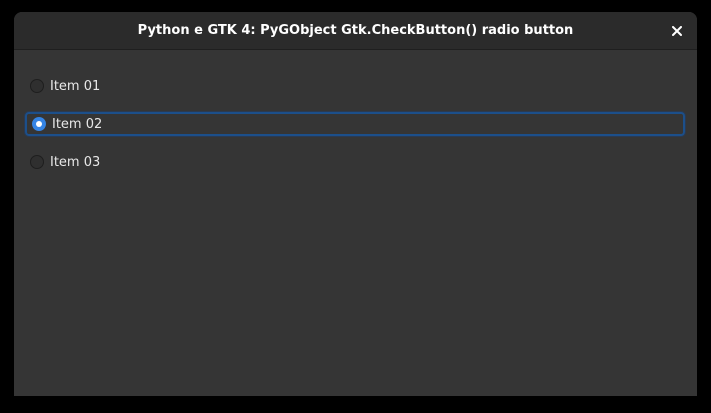 The height and width of the screenshot is (413, 711). Describe the element at coordinates (77, 124) in the screenshot. I see `radio-label-item-02: Item 02` at that location.